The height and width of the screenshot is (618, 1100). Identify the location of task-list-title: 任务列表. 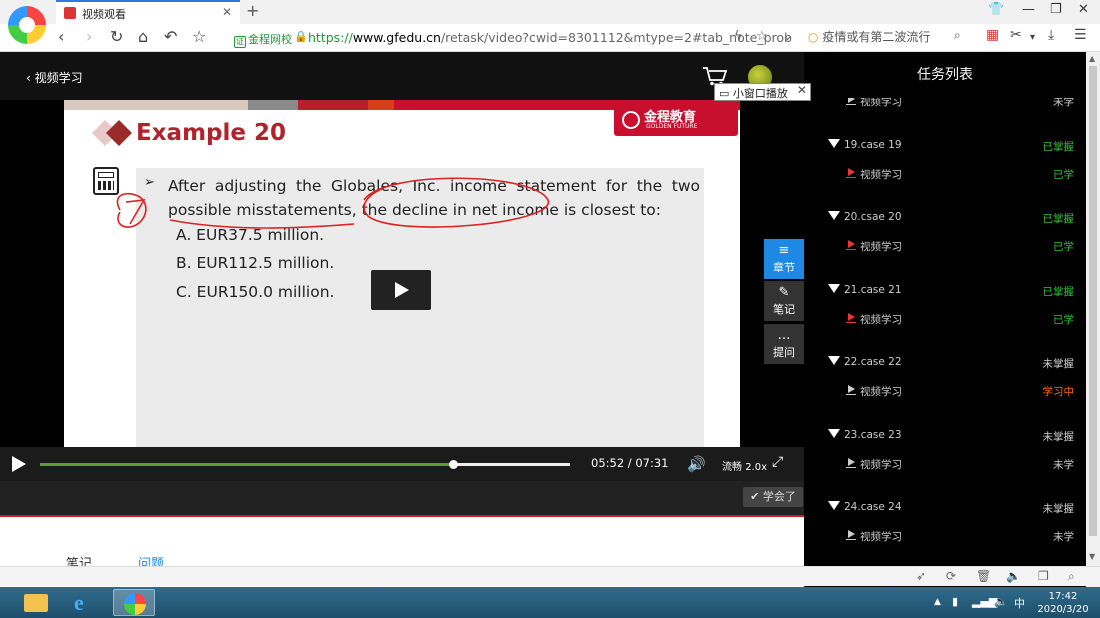
(945, 75).